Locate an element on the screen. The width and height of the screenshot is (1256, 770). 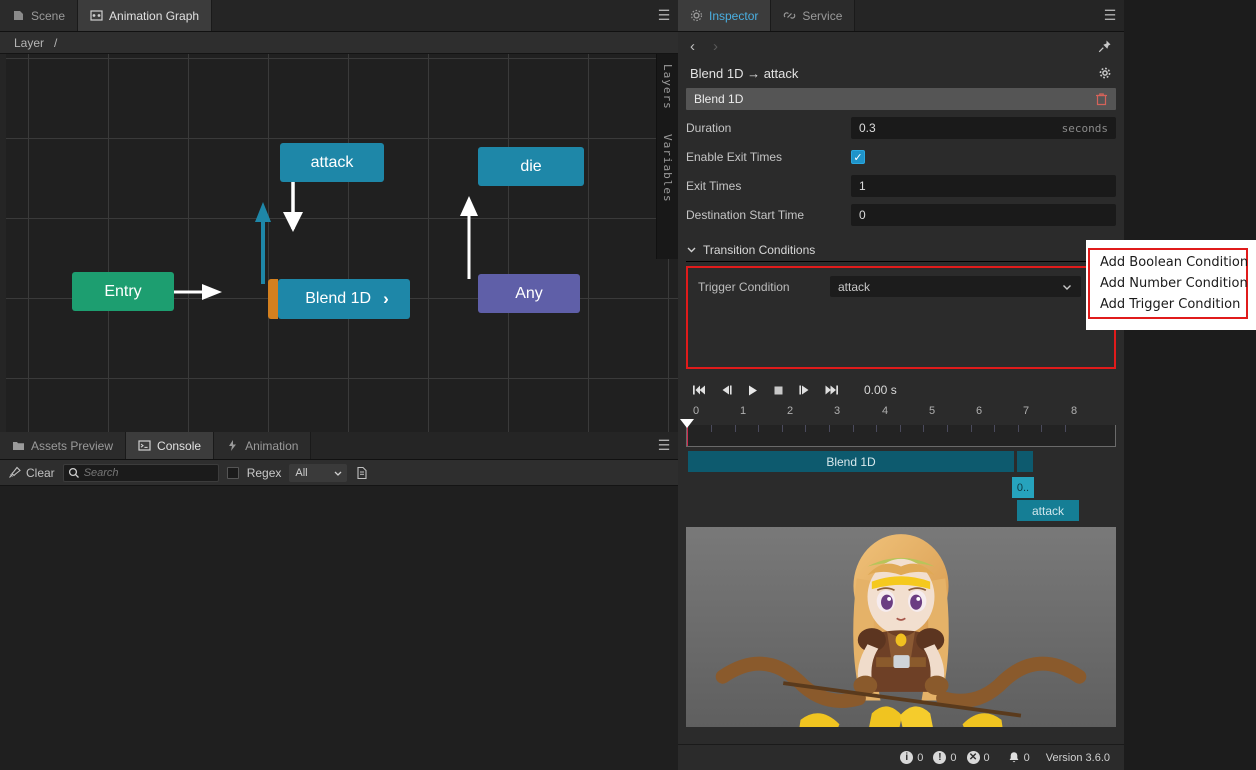
transition-conditions-title: Transition Conditions is located at coordinates (759, 249).